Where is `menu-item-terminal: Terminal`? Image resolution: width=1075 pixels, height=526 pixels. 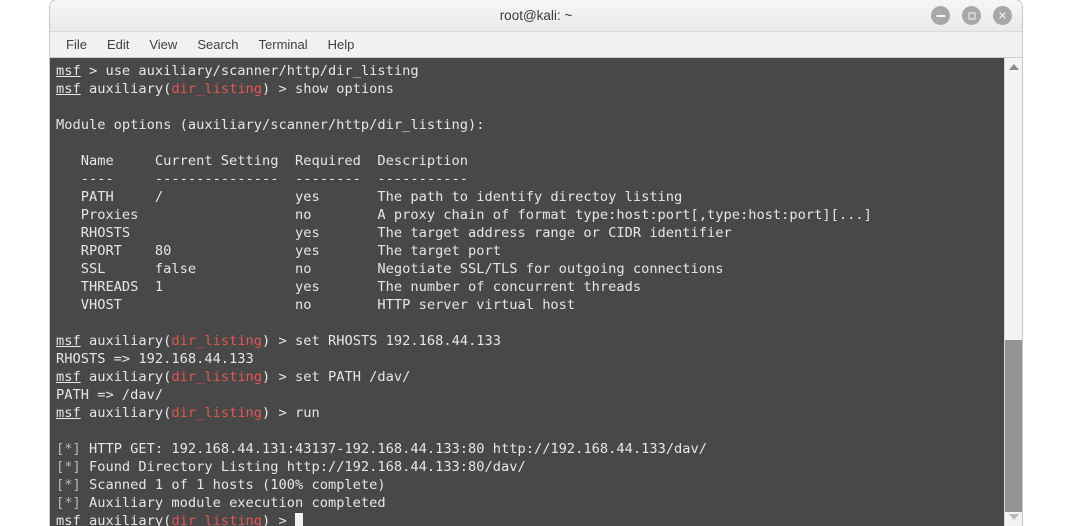
menu-item-terminal: Terminal is located at coordinates (289, 44).